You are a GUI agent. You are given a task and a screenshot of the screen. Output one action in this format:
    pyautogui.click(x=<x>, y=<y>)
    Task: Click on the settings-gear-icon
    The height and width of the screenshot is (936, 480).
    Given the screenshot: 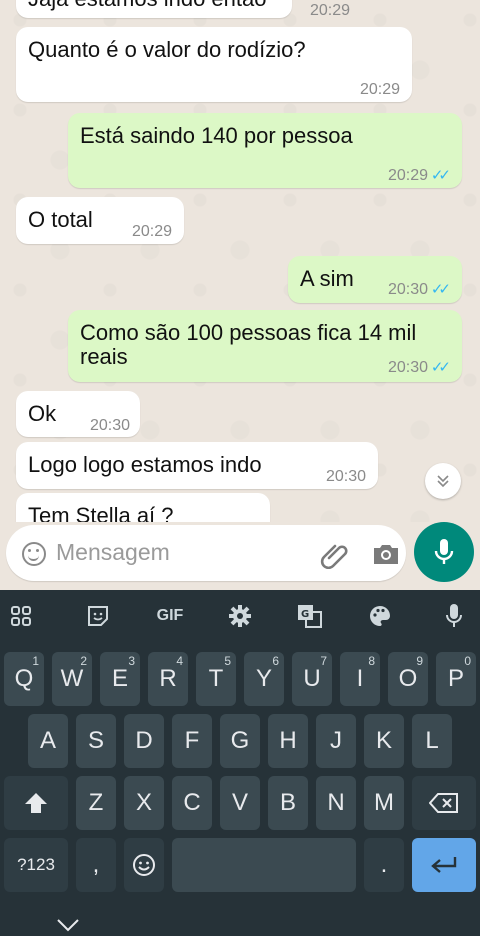 What is the action you would take?
    pyautogui.click(x=240, y=616)
    